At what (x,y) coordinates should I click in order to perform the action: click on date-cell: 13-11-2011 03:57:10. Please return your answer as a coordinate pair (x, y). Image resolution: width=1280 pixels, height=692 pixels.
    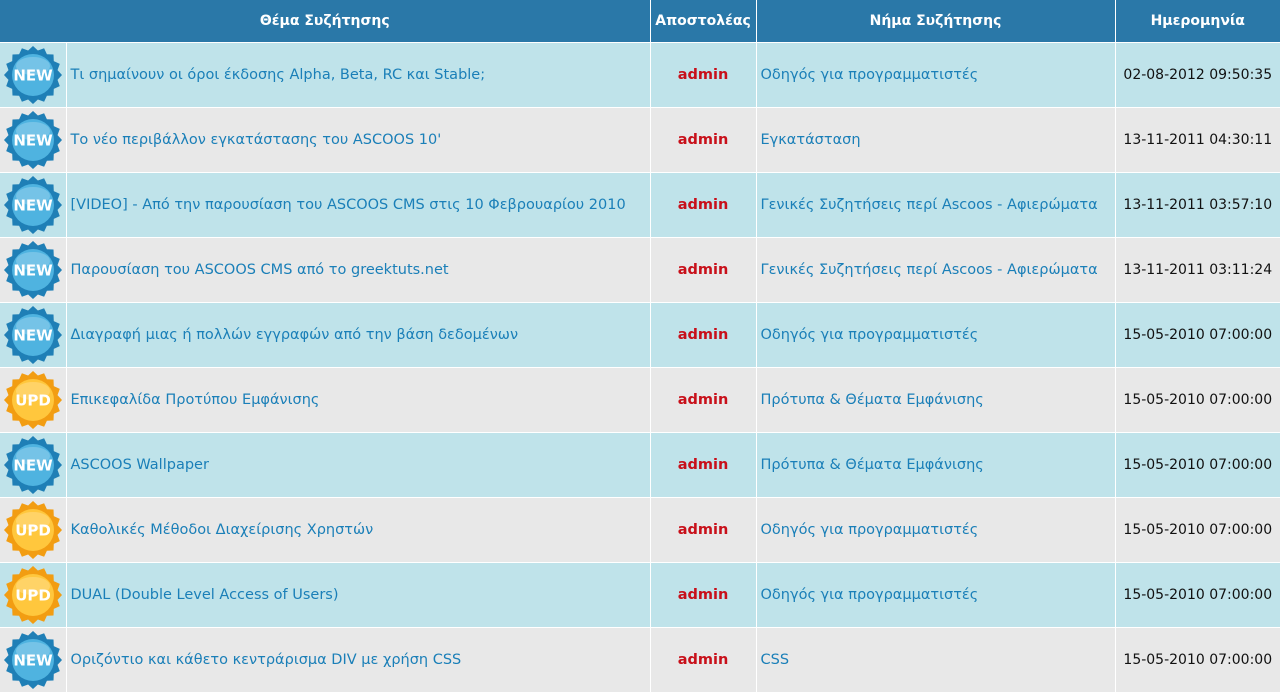
    Looking at the image, I should click on (1197, 205).